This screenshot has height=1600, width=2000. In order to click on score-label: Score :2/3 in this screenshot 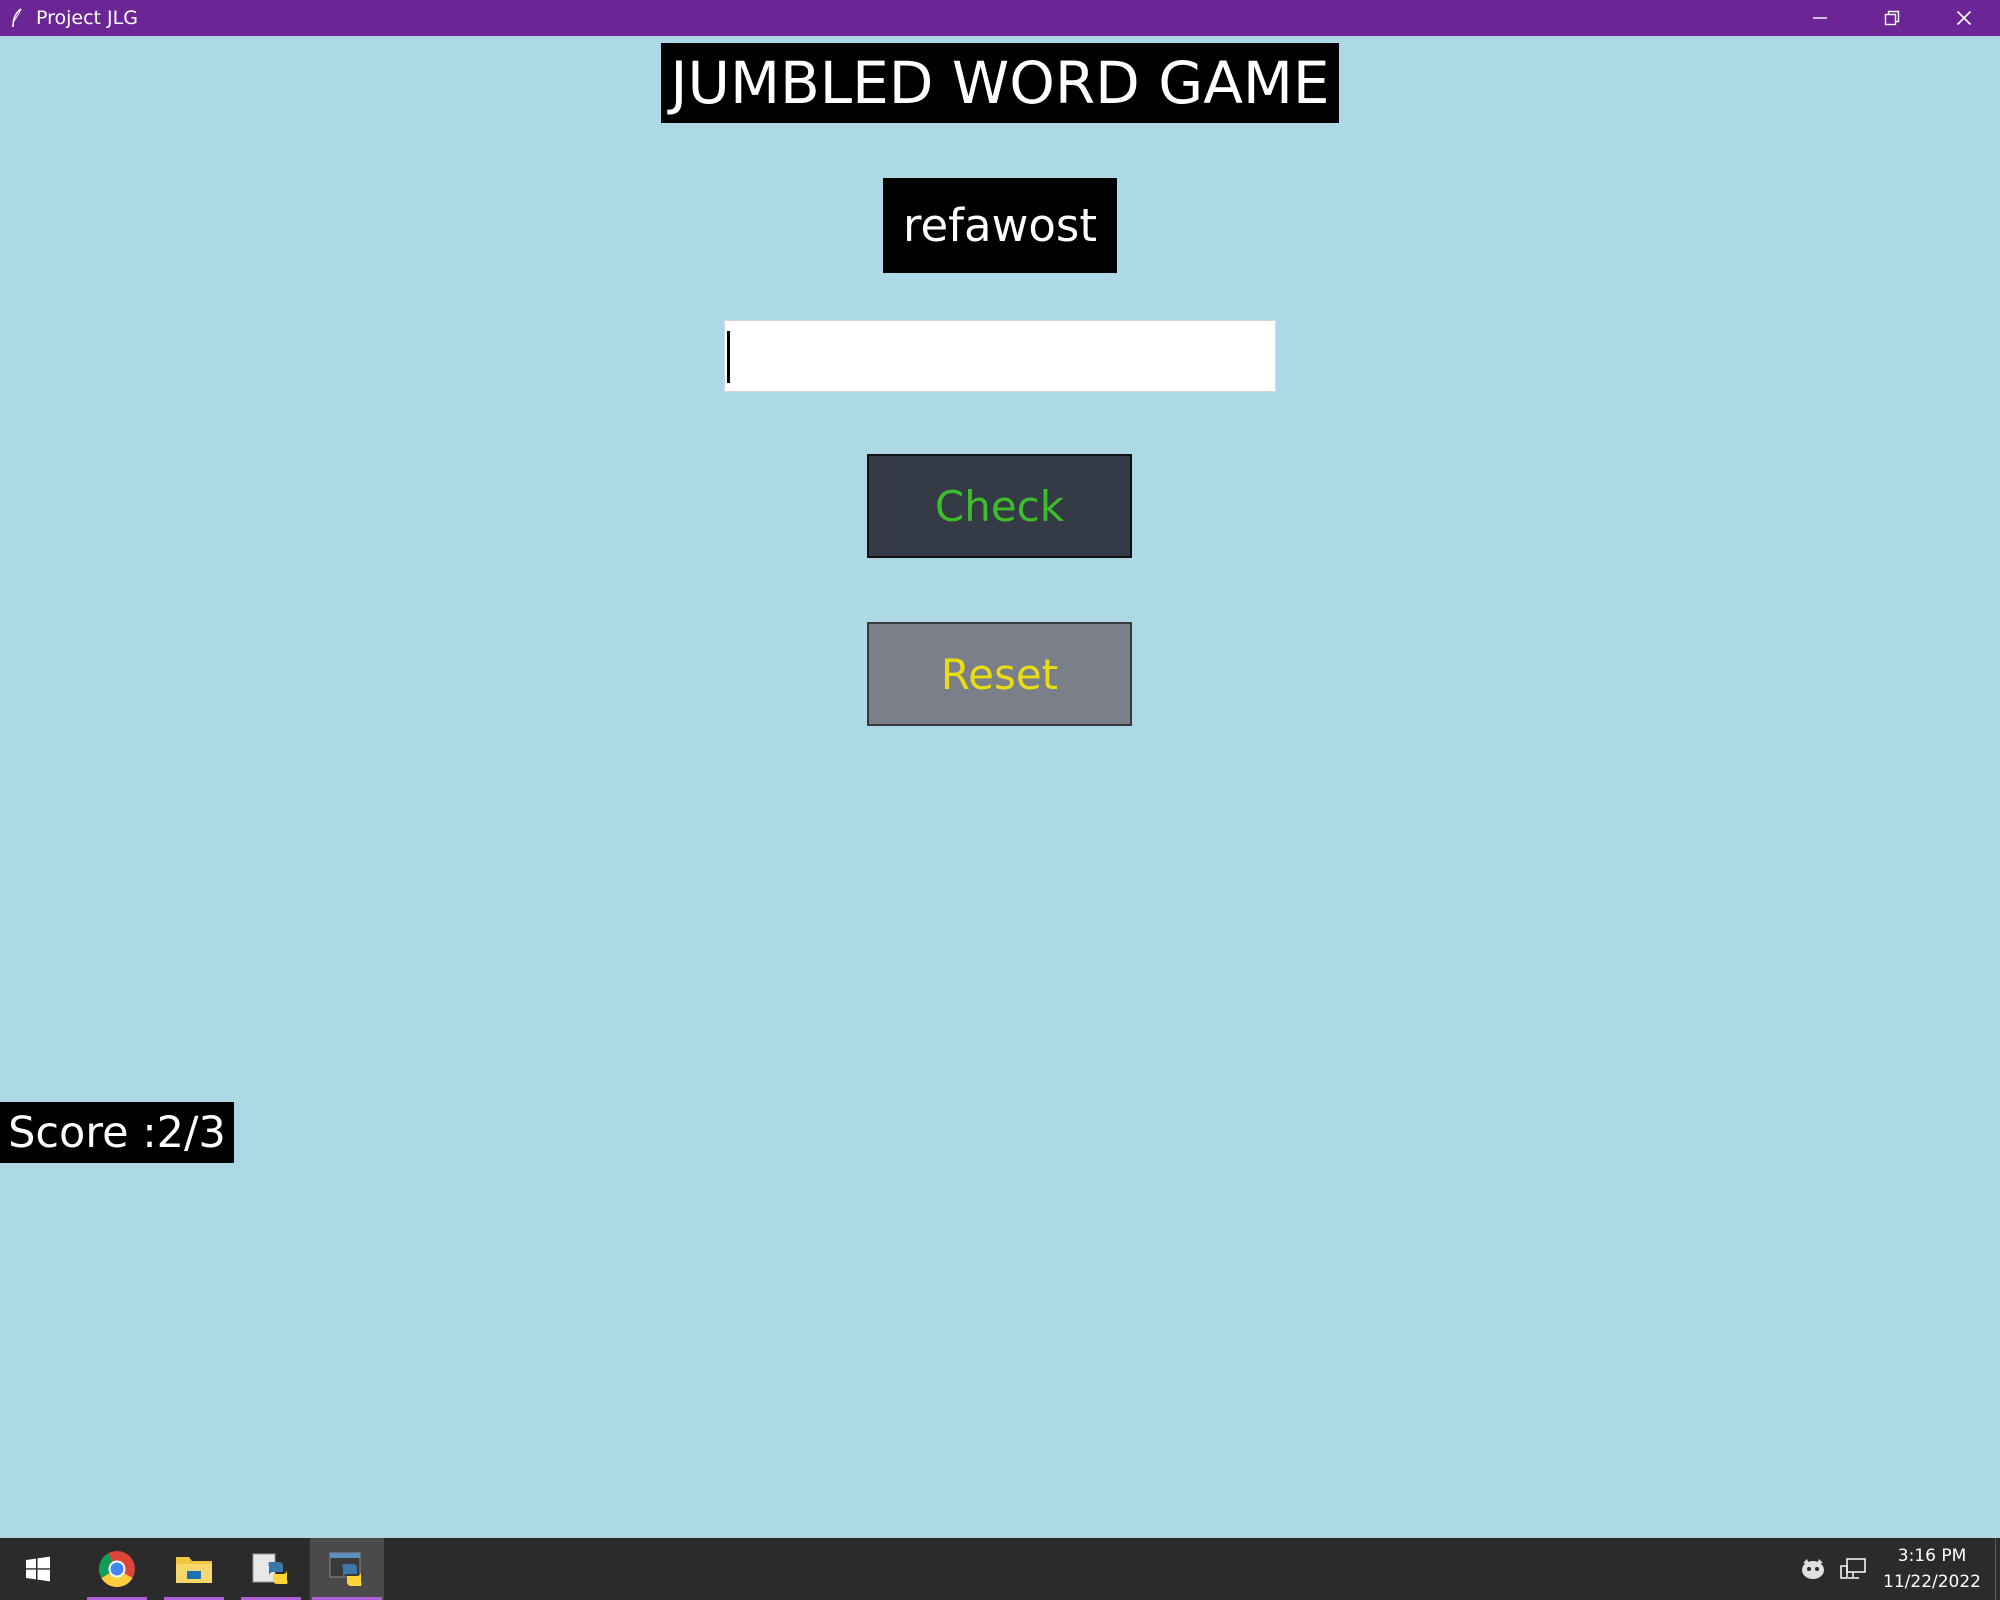, I will do `click(117, 1132)`.